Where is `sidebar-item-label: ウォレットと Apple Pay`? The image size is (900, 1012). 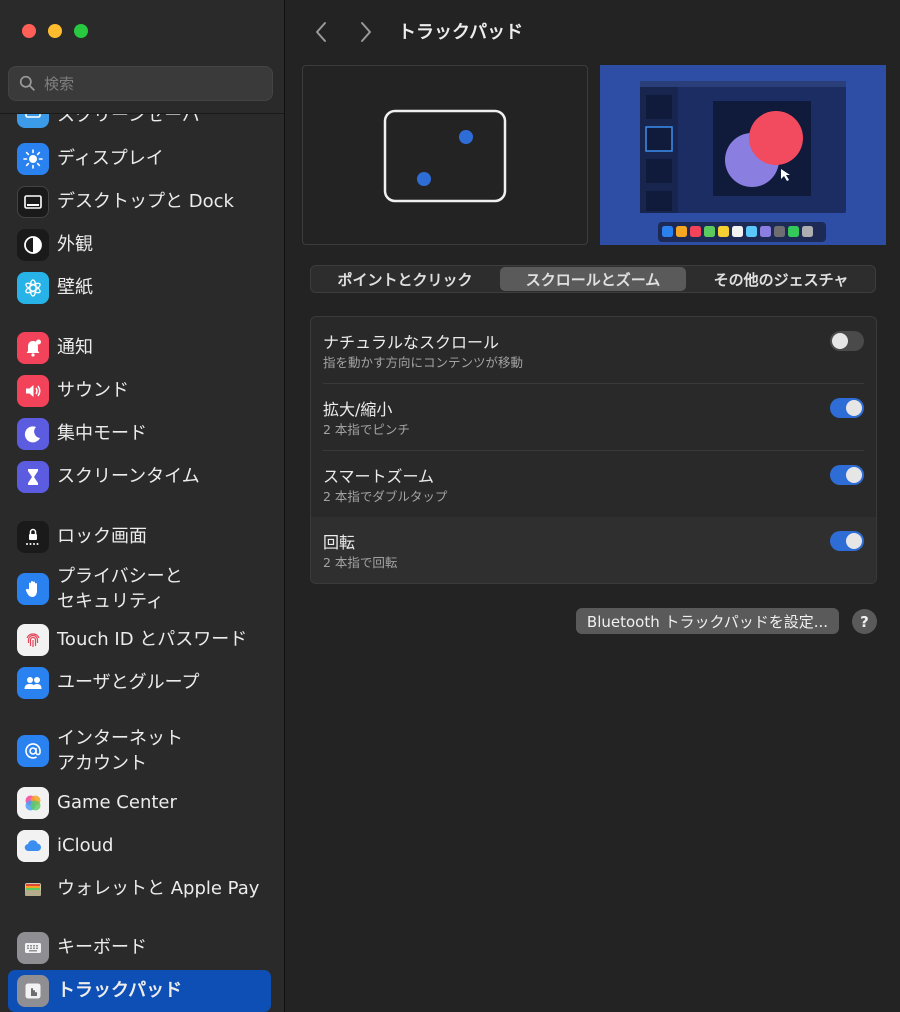 sidebar-item-label: ウォレットと Apple Pay is located at coordinates (158, 888).